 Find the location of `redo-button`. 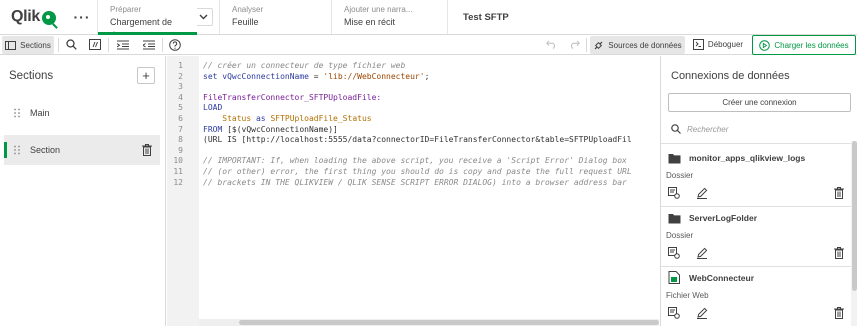

redo-button is located at coordinates (574, 44).